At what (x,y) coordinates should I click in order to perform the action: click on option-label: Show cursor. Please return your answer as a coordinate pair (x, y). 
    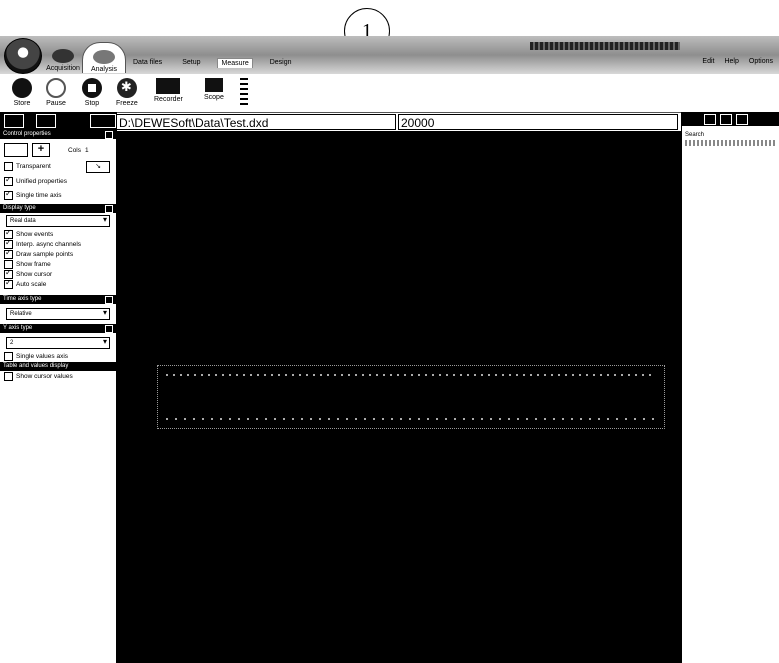
    Looking at the image, I should click on (34, 274).